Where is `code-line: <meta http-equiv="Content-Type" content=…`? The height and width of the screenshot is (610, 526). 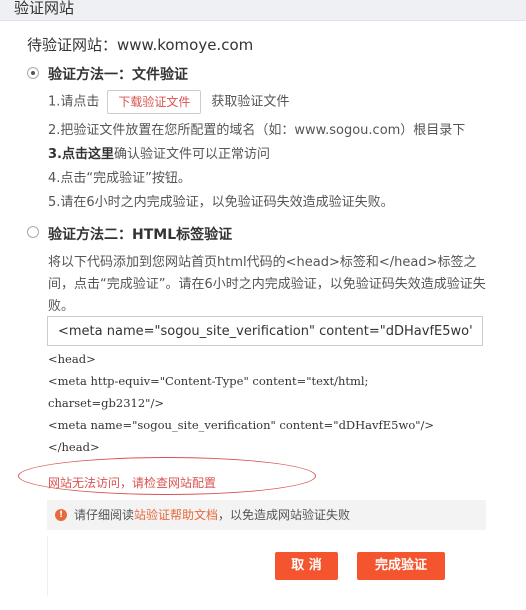
code-line: <meta http-equiv="Content-Type" content=… is located at coordinates (208, 381).